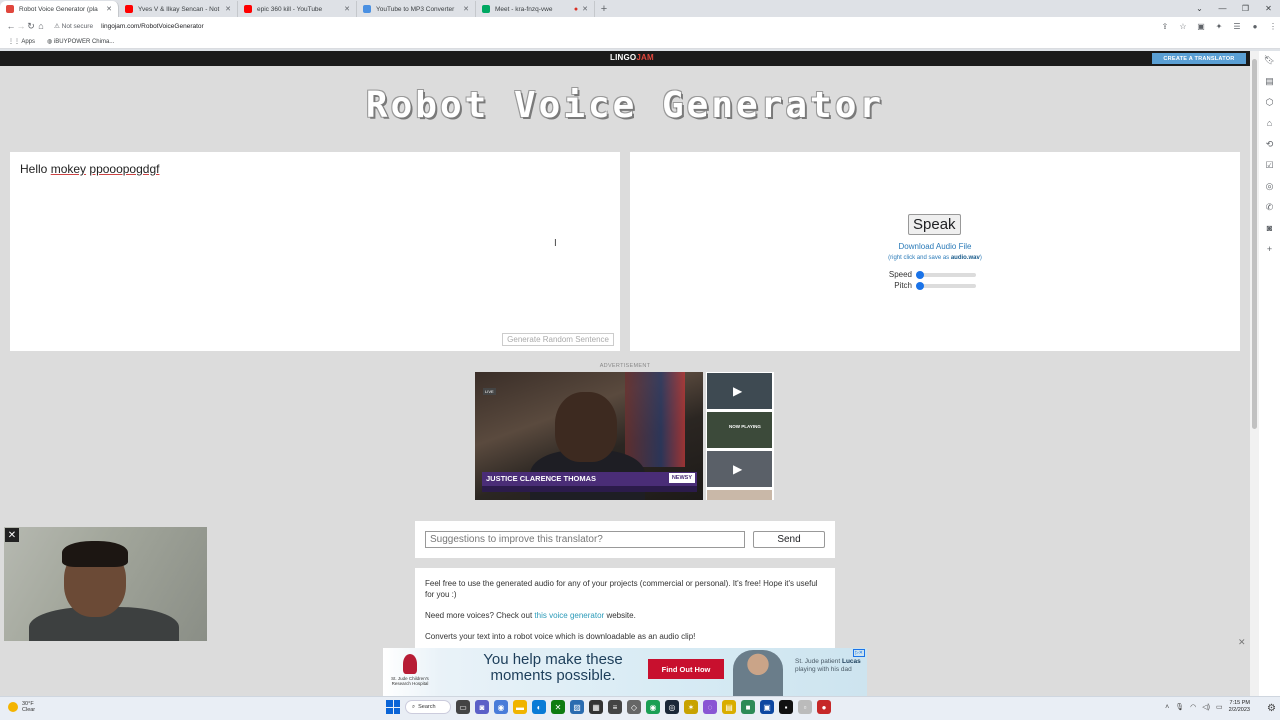 The height and width of the screenshot is (720, 1280). What do you see at coordinates (1219, 26) in the screenshot?
I see `puzzle-extensions-icon: ✦` at bounding box center [1219, 26].